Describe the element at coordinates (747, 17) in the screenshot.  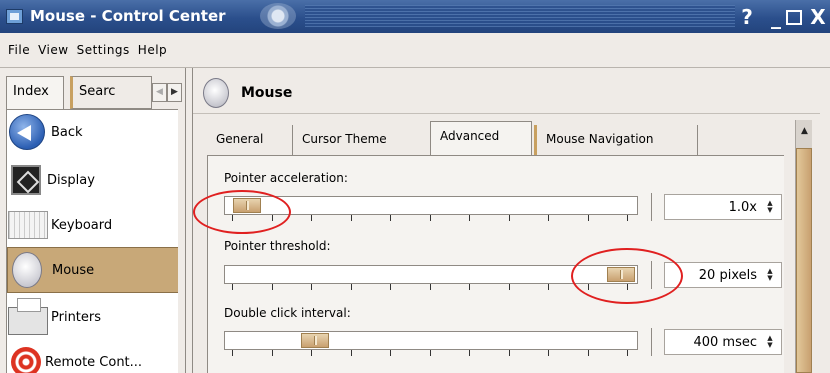
I see `help-button: ?` at that location.